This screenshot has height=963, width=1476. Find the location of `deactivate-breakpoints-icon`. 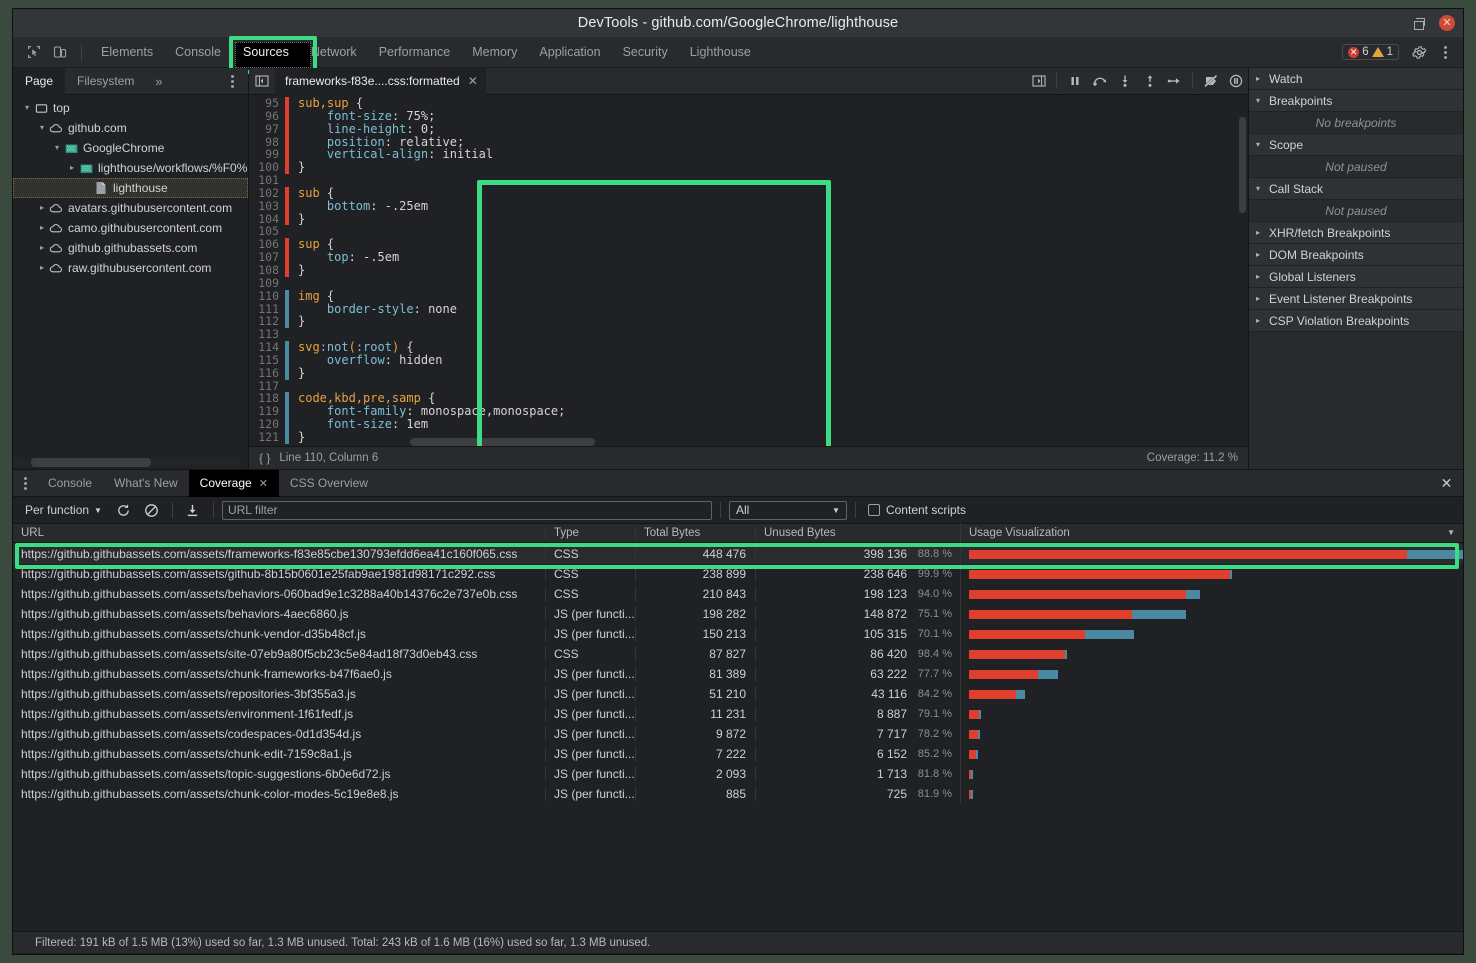

deactivate-breakpoints-icon is located at coordinates (1210, 81).